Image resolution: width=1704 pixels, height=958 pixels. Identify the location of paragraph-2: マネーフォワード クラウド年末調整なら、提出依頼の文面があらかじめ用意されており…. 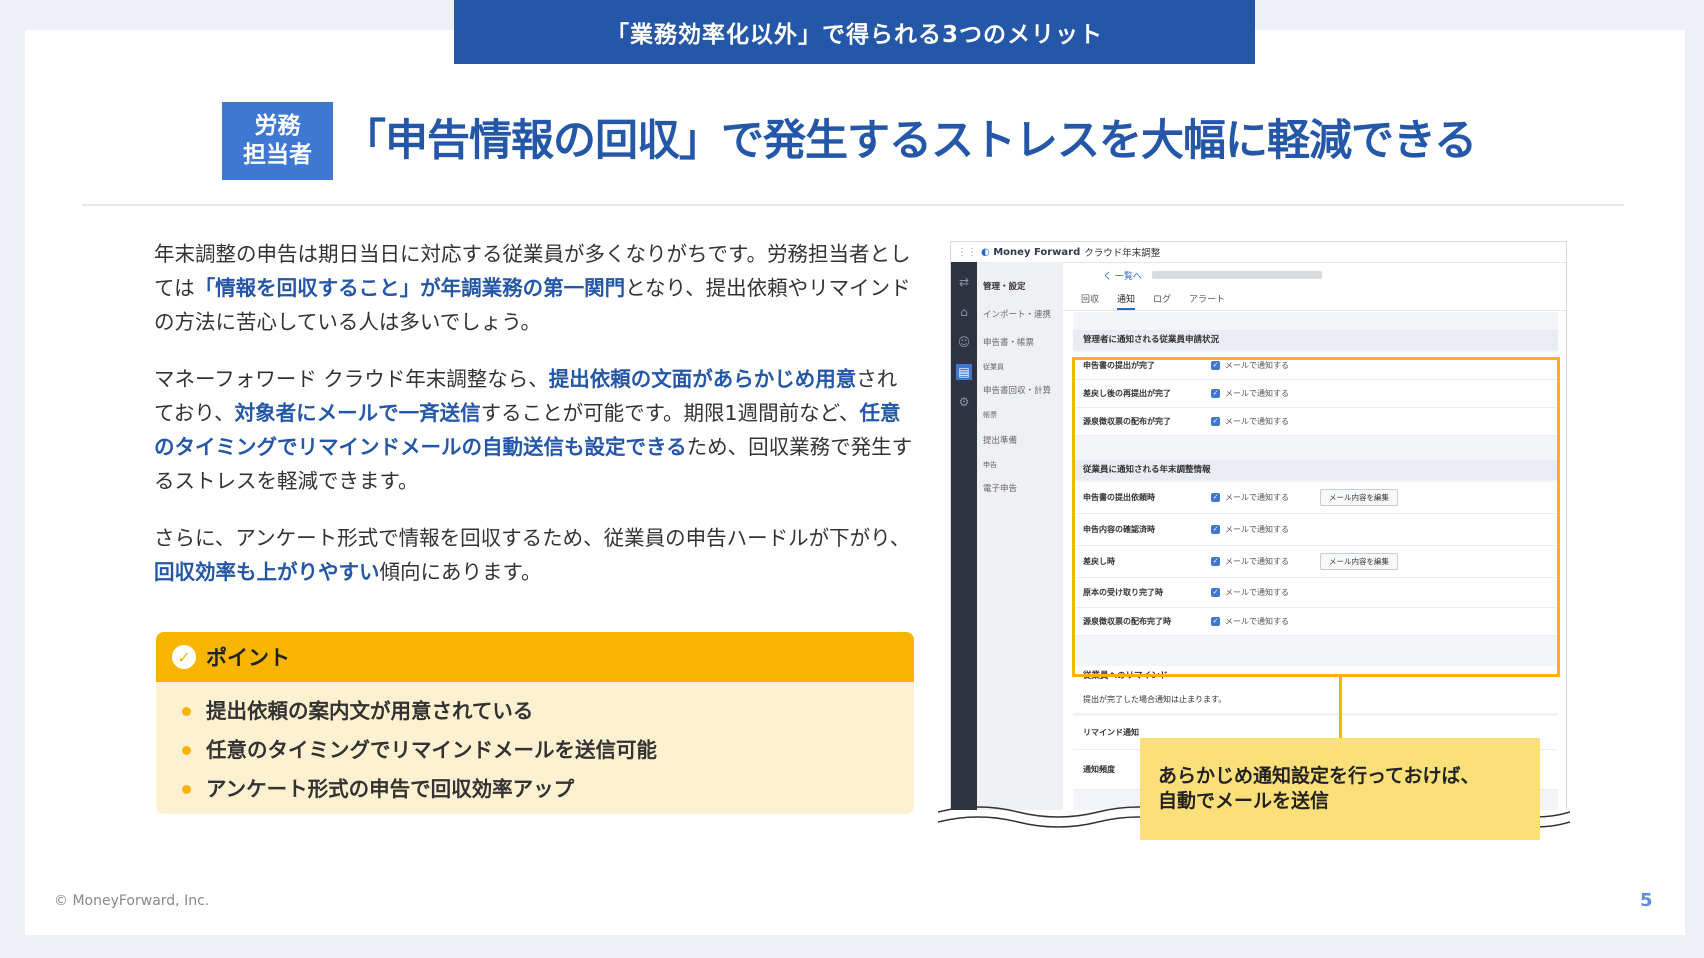
(534, 430).